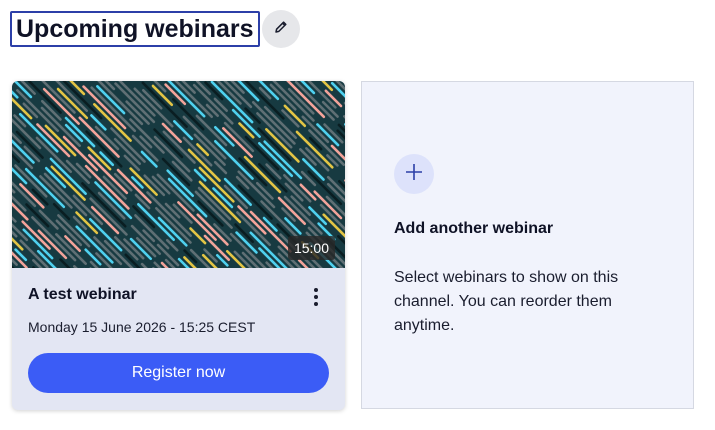 The height and width of the screenshot is (430, 715). Describe the element at coordinates (474, 228) in the screenshot. I see `add-webinar-title: Add another webinar` at that location.